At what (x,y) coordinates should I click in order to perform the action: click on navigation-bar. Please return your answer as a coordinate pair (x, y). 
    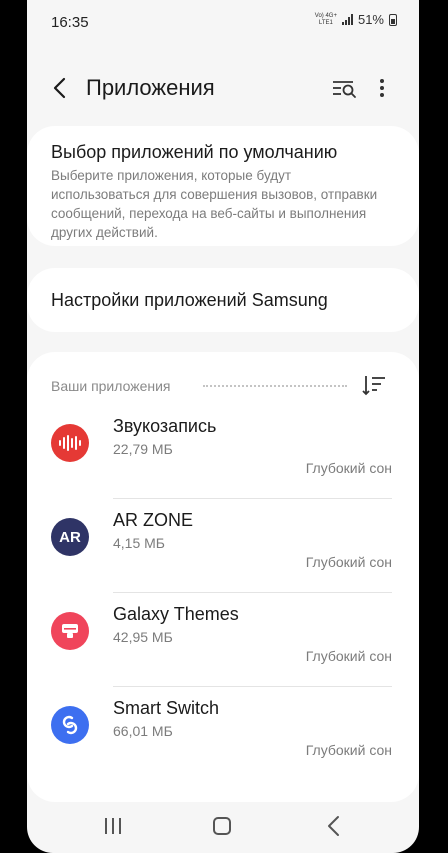
    Looking at the image, I should click on (223, 826).